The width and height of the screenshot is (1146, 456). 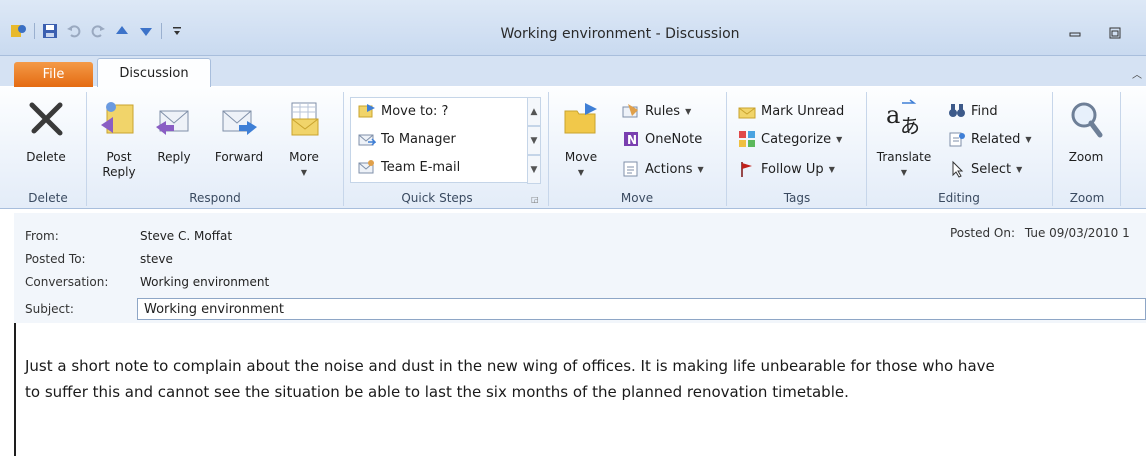 I want to click on tab-discussion: Discussion, so click(x=154, y=73).